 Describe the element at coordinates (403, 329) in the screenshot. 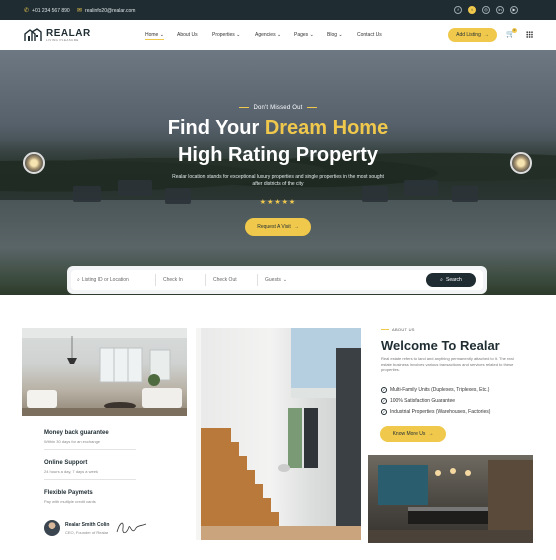

I see `about-tag-text: ABOUT US` at that location.